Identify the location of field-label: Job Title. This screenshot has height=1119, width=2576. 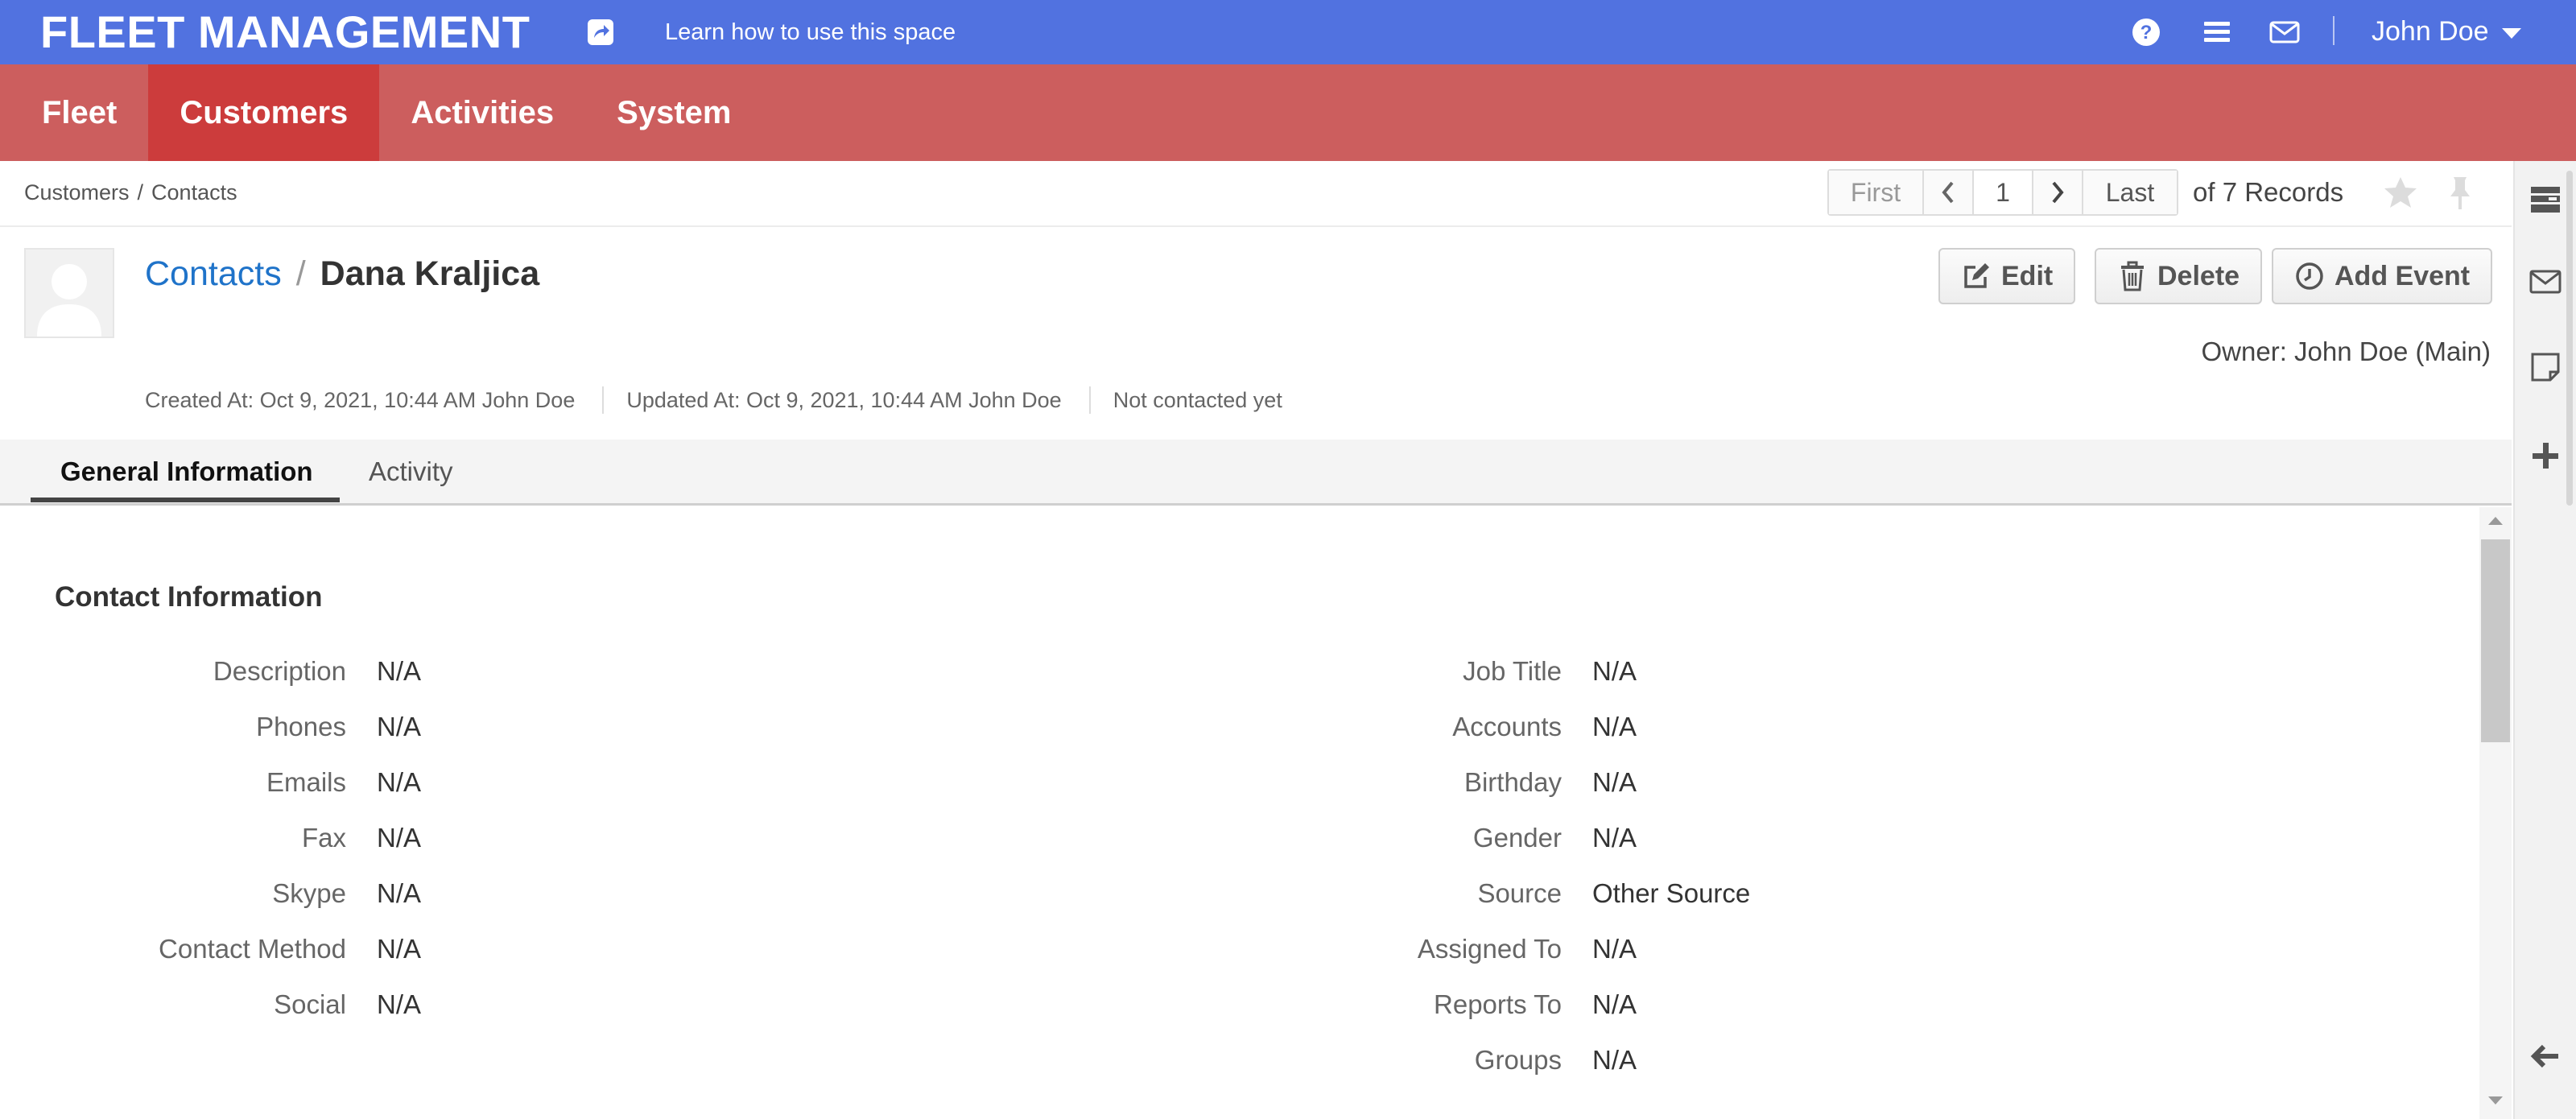
(1512, 671).